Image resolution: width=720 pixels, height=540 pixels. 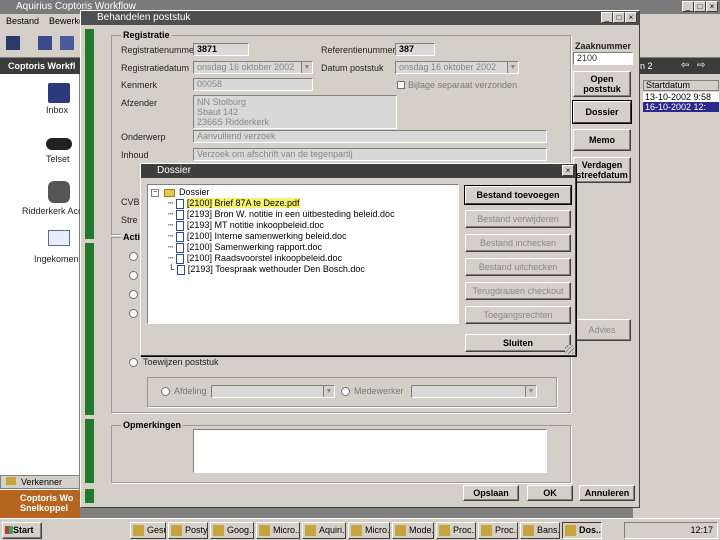 I want to click on verdagen-button: Verdagen streefdatum, so click(x=602, y=170).